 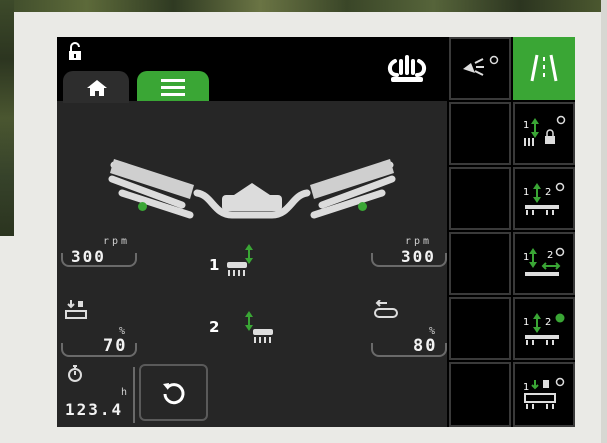 I want to click on tab-home, so click(x=96, y=87).